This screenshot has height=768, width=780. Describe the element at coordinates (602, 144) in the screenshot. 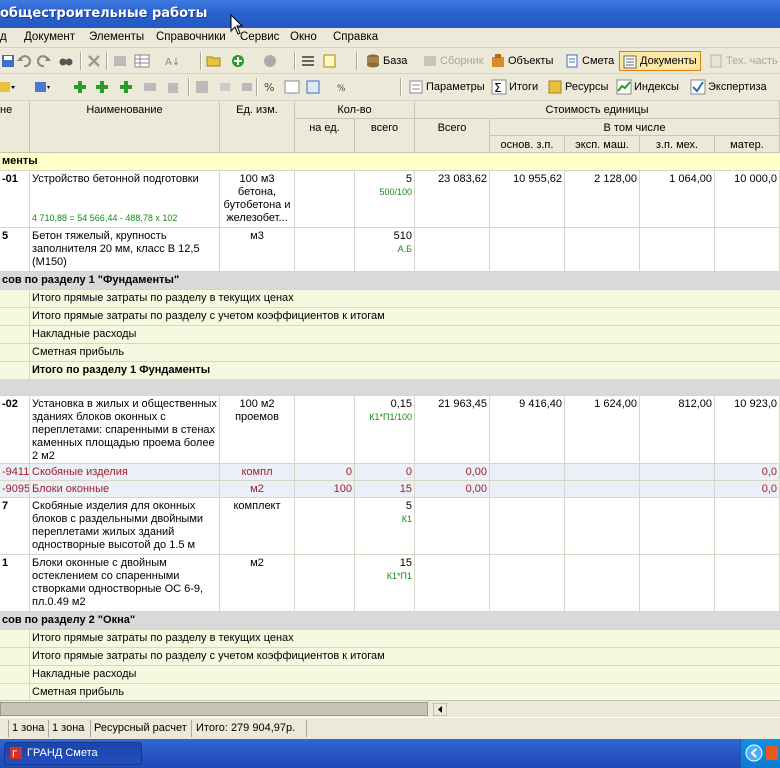

I see `column-header-machine-ops: эксп. маш.` at that location.